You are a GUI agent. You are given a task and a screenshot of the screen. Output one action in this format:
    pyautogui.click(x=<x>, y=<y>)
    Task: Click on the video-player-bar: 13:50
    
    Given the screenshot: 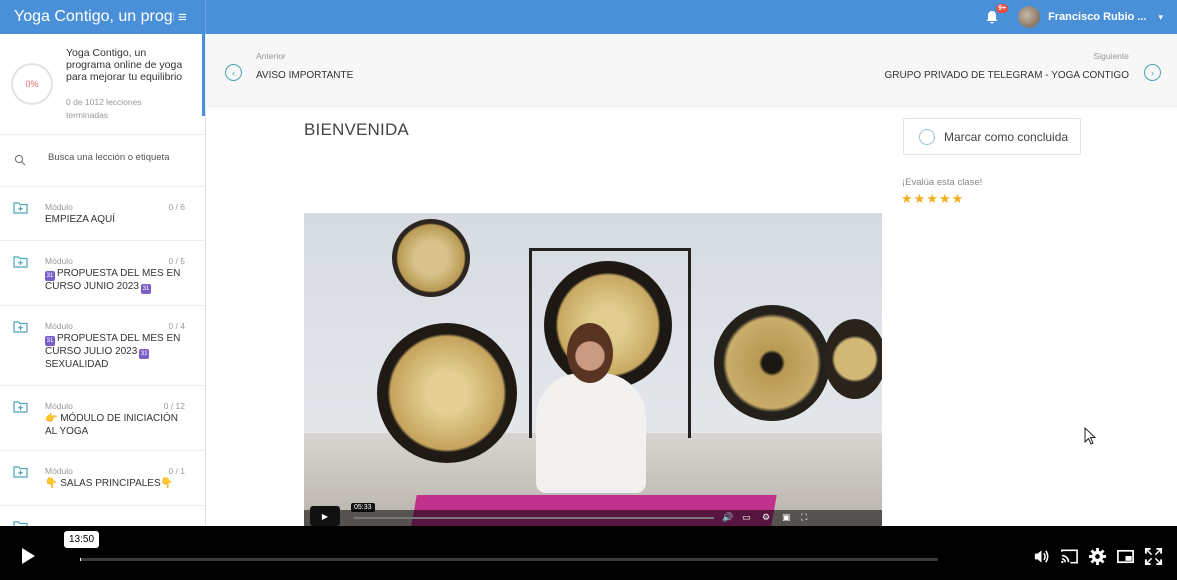 What is the action you would take?
    pyautogui.click(x=588, y=553)
    